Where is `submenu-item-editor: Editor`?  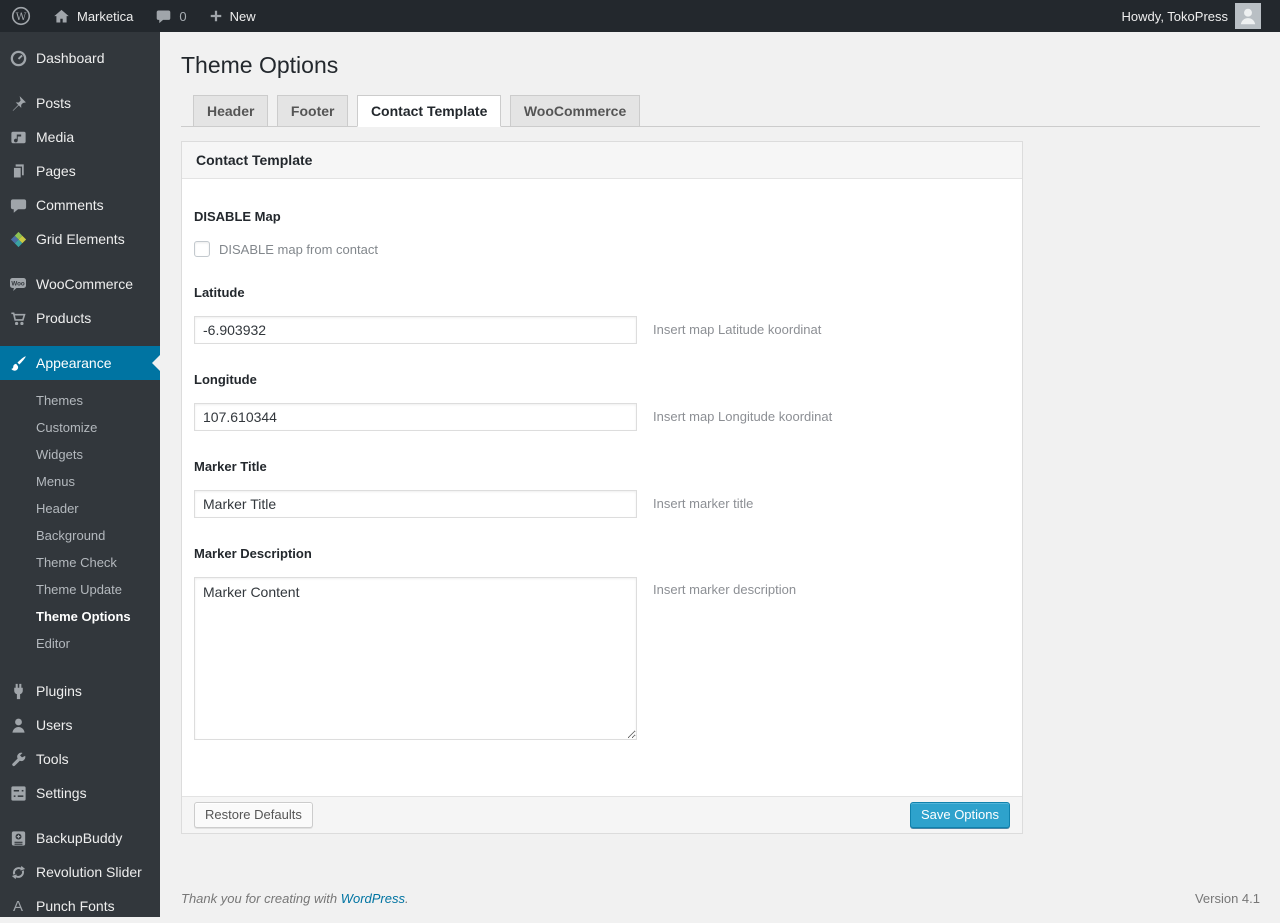
submenu-item-editor: Editor is located at coordinates (80, 643).